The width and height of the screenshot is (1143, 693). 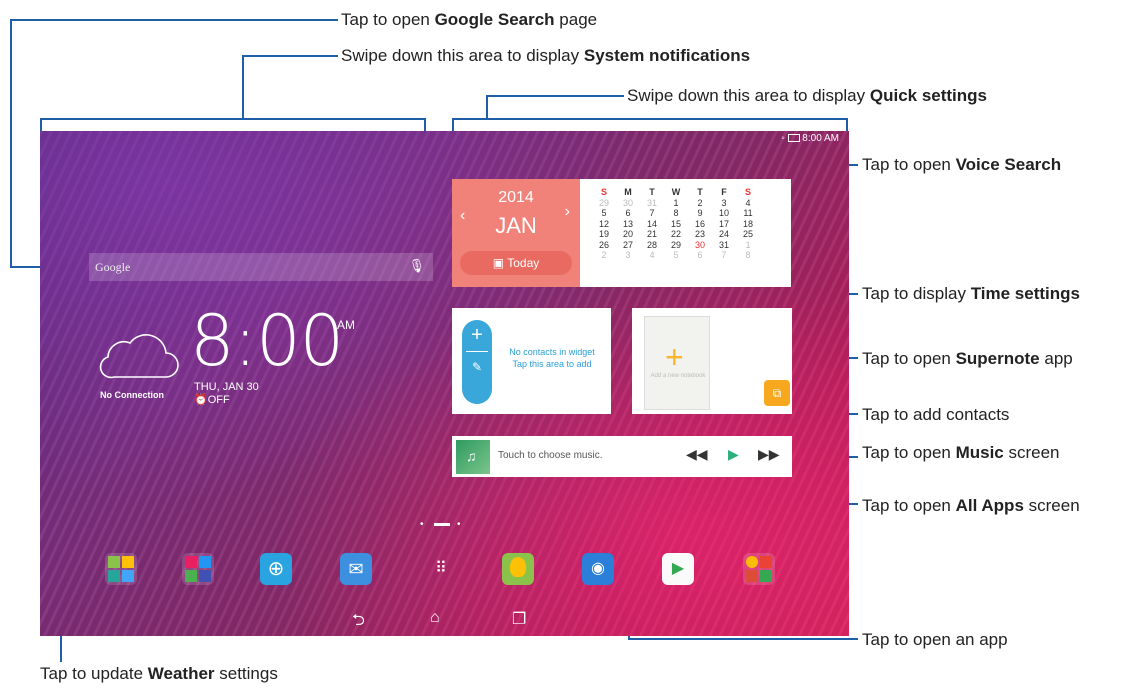 I want to click on alarm-status: OFF, so click(x=218, y=400).